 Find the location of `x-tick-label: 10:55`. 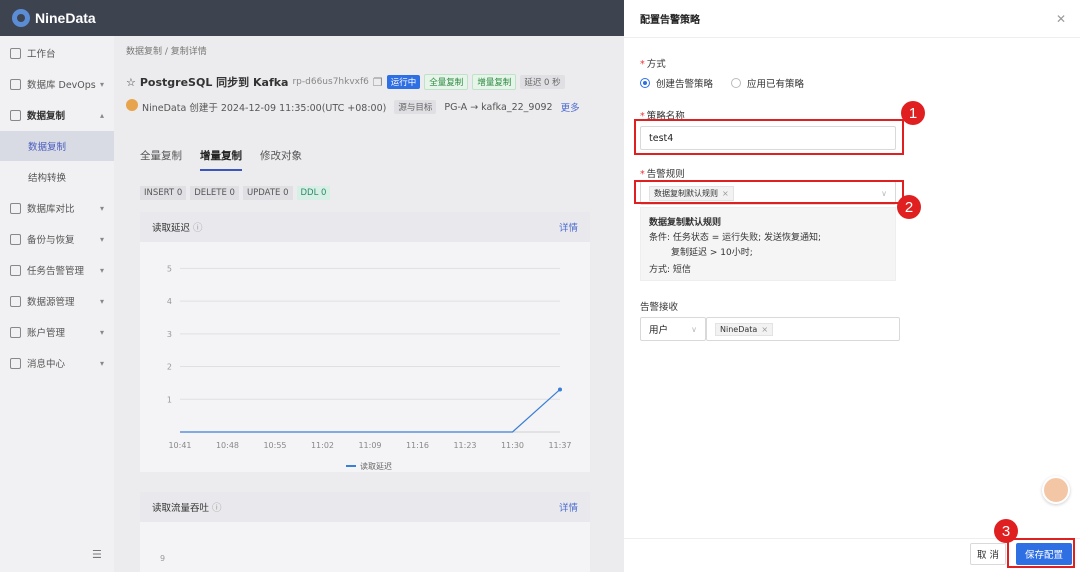

x-tick-label: 10:55 is located at coordinates (274, 445).